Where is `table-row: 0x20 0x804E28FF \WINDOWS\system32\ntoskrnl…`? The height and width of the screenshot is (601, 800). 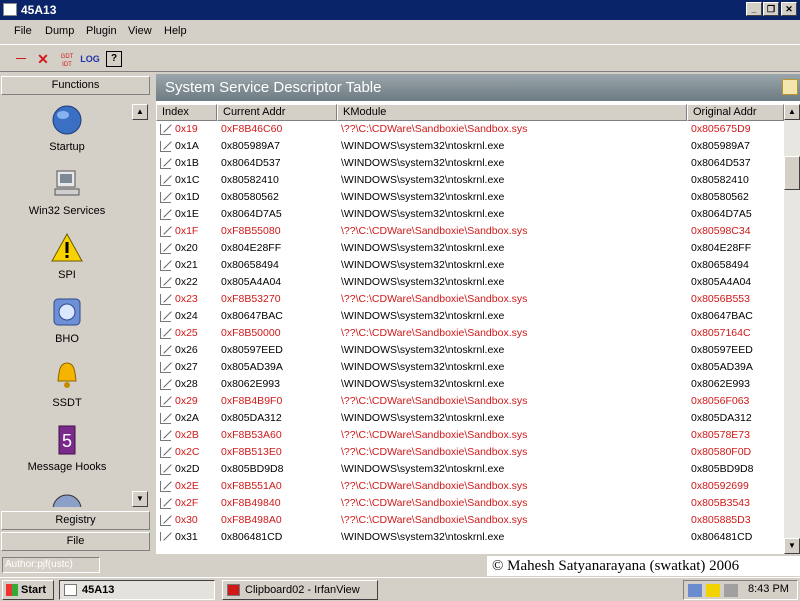
table-row: 0x20 0x804E28FF \WINDOWS\system32\ntoskrnl… is located at coordinates (470, 248).